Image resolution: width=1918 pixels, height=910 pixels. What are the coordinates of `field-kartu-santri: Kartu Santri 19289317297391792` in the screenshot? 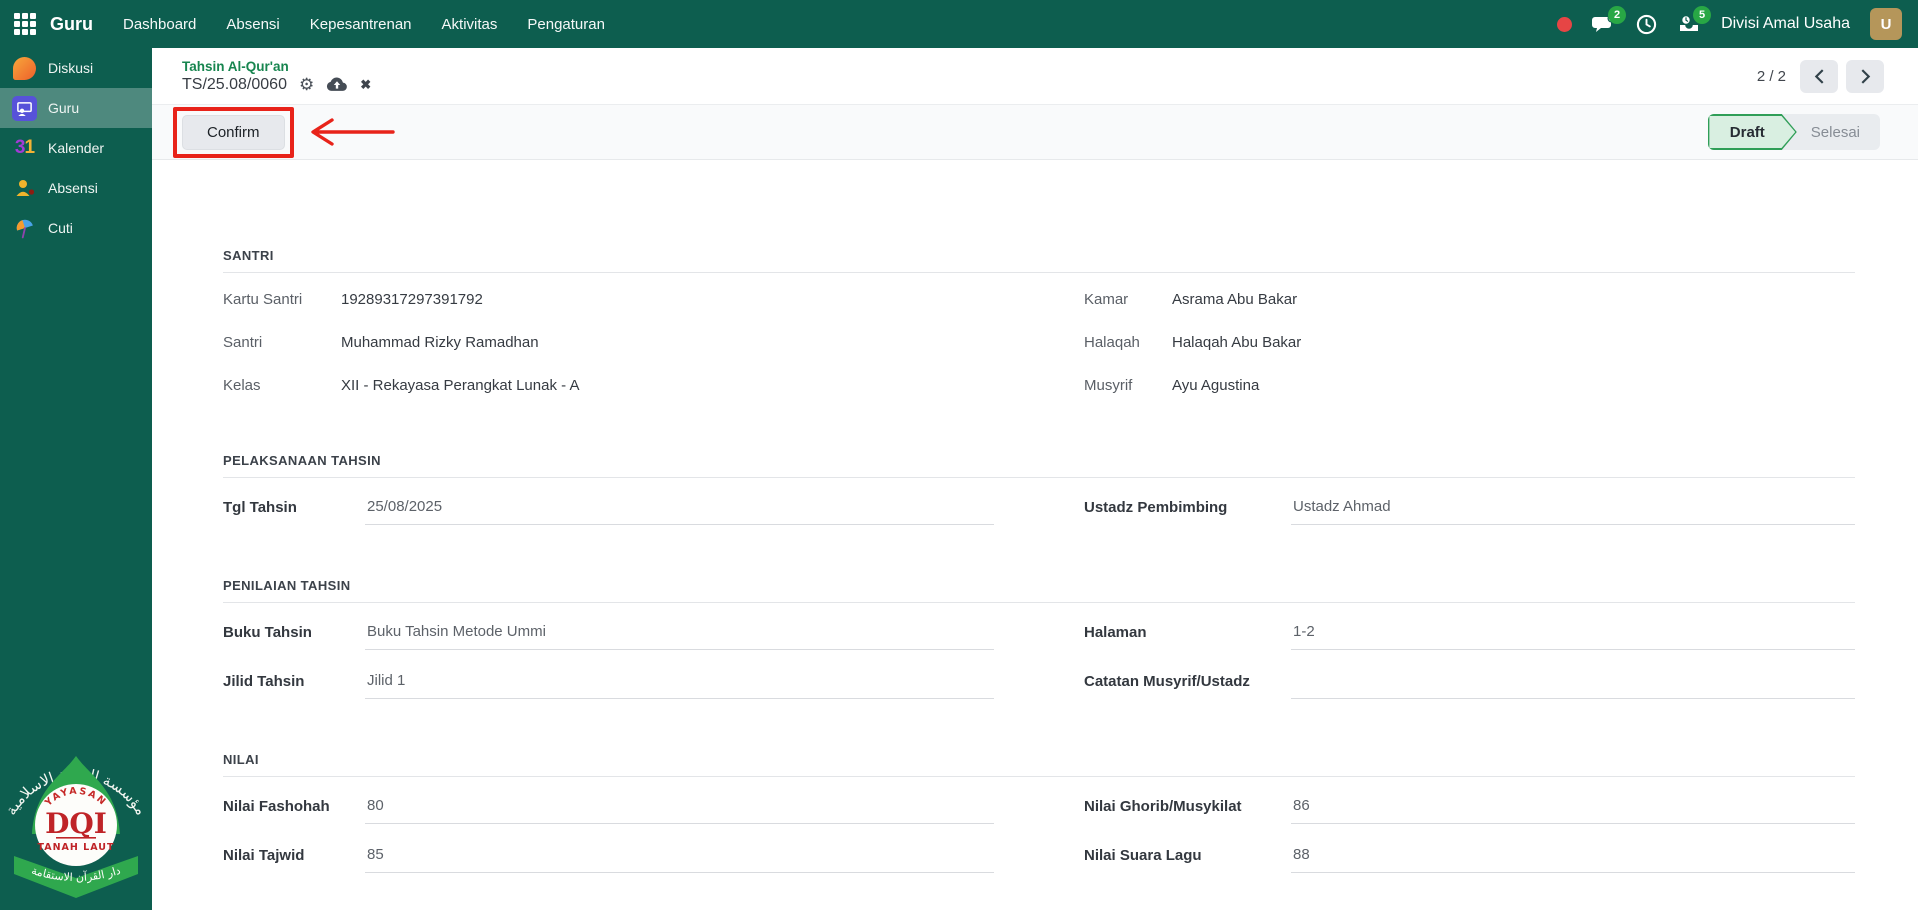 It's located at (353, 299).